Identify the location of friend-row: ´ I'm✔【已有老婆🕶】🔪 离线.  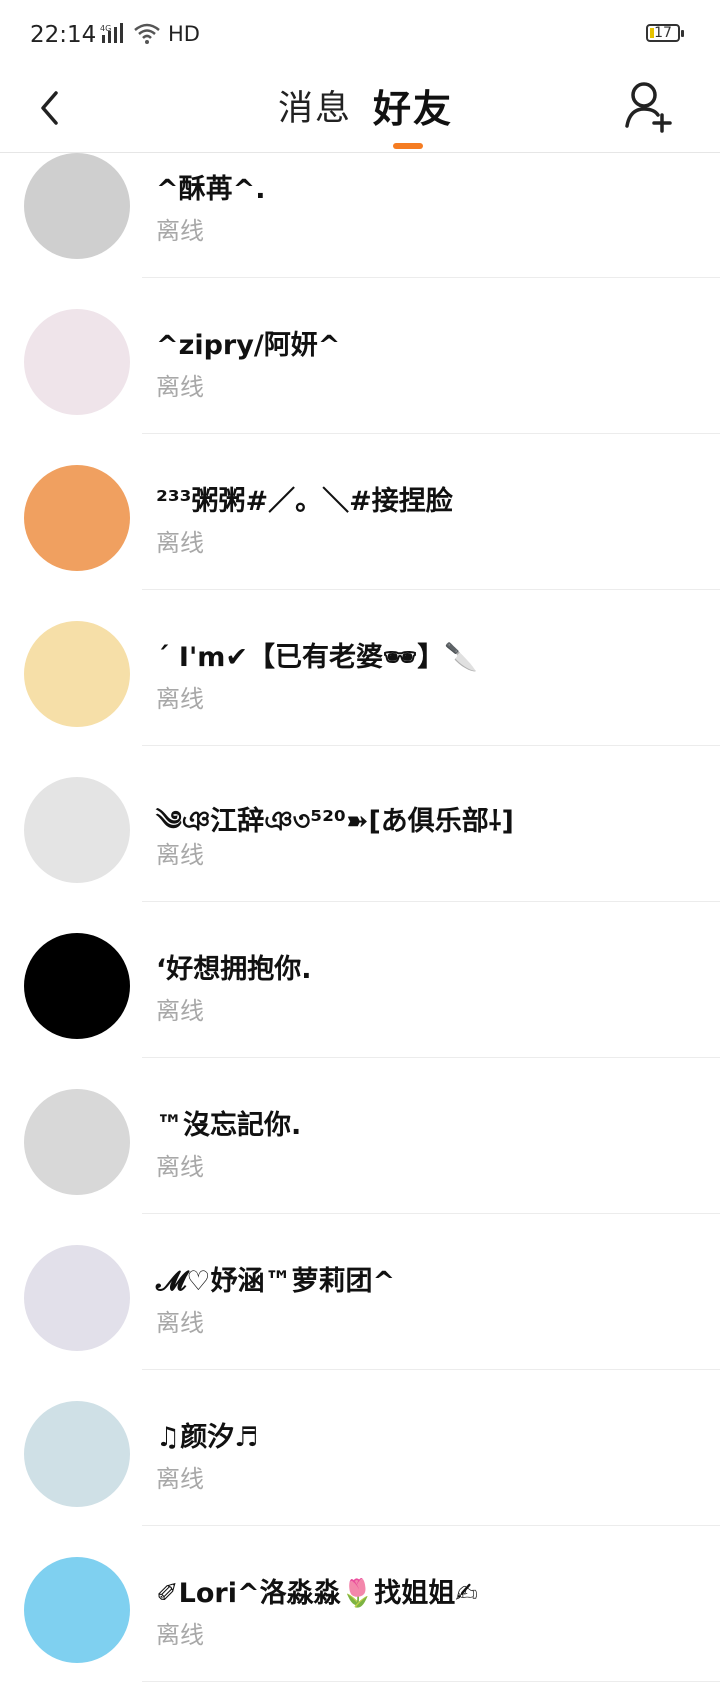
(360, 657).